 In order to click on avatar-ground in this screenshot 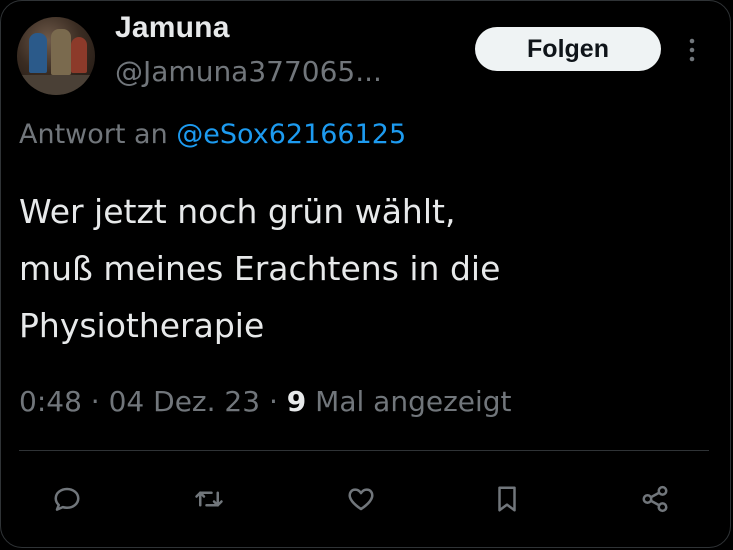, I will do `click(56, 85)`.